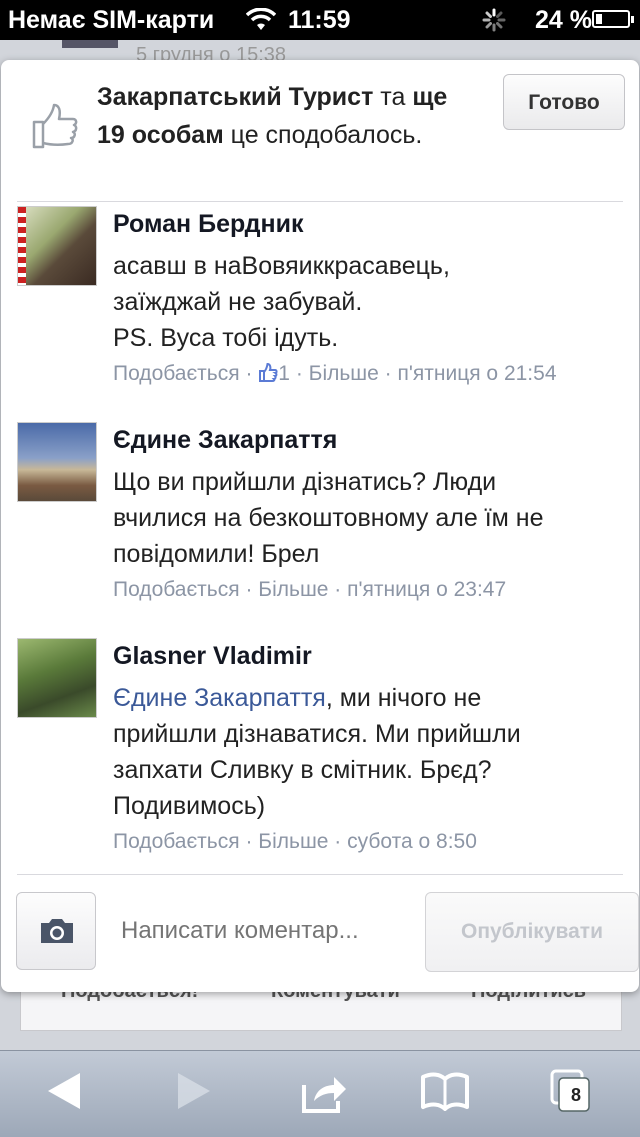 This screenshot has width=640, height=1137. I want to click on comment-time: п'ятниця о 21:54, so click(477, 373).